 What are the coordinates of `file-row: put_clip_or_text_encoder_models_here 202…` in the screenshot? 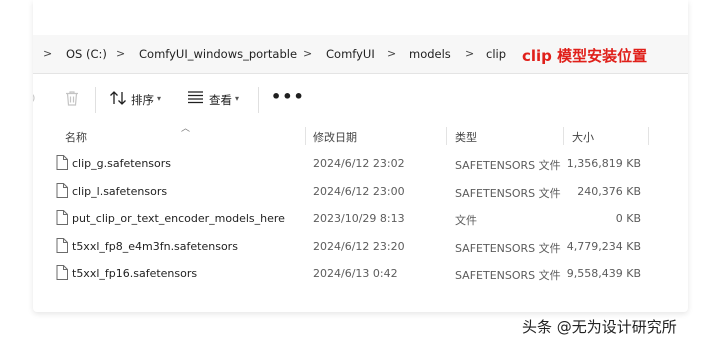 It's located at (360, 219).